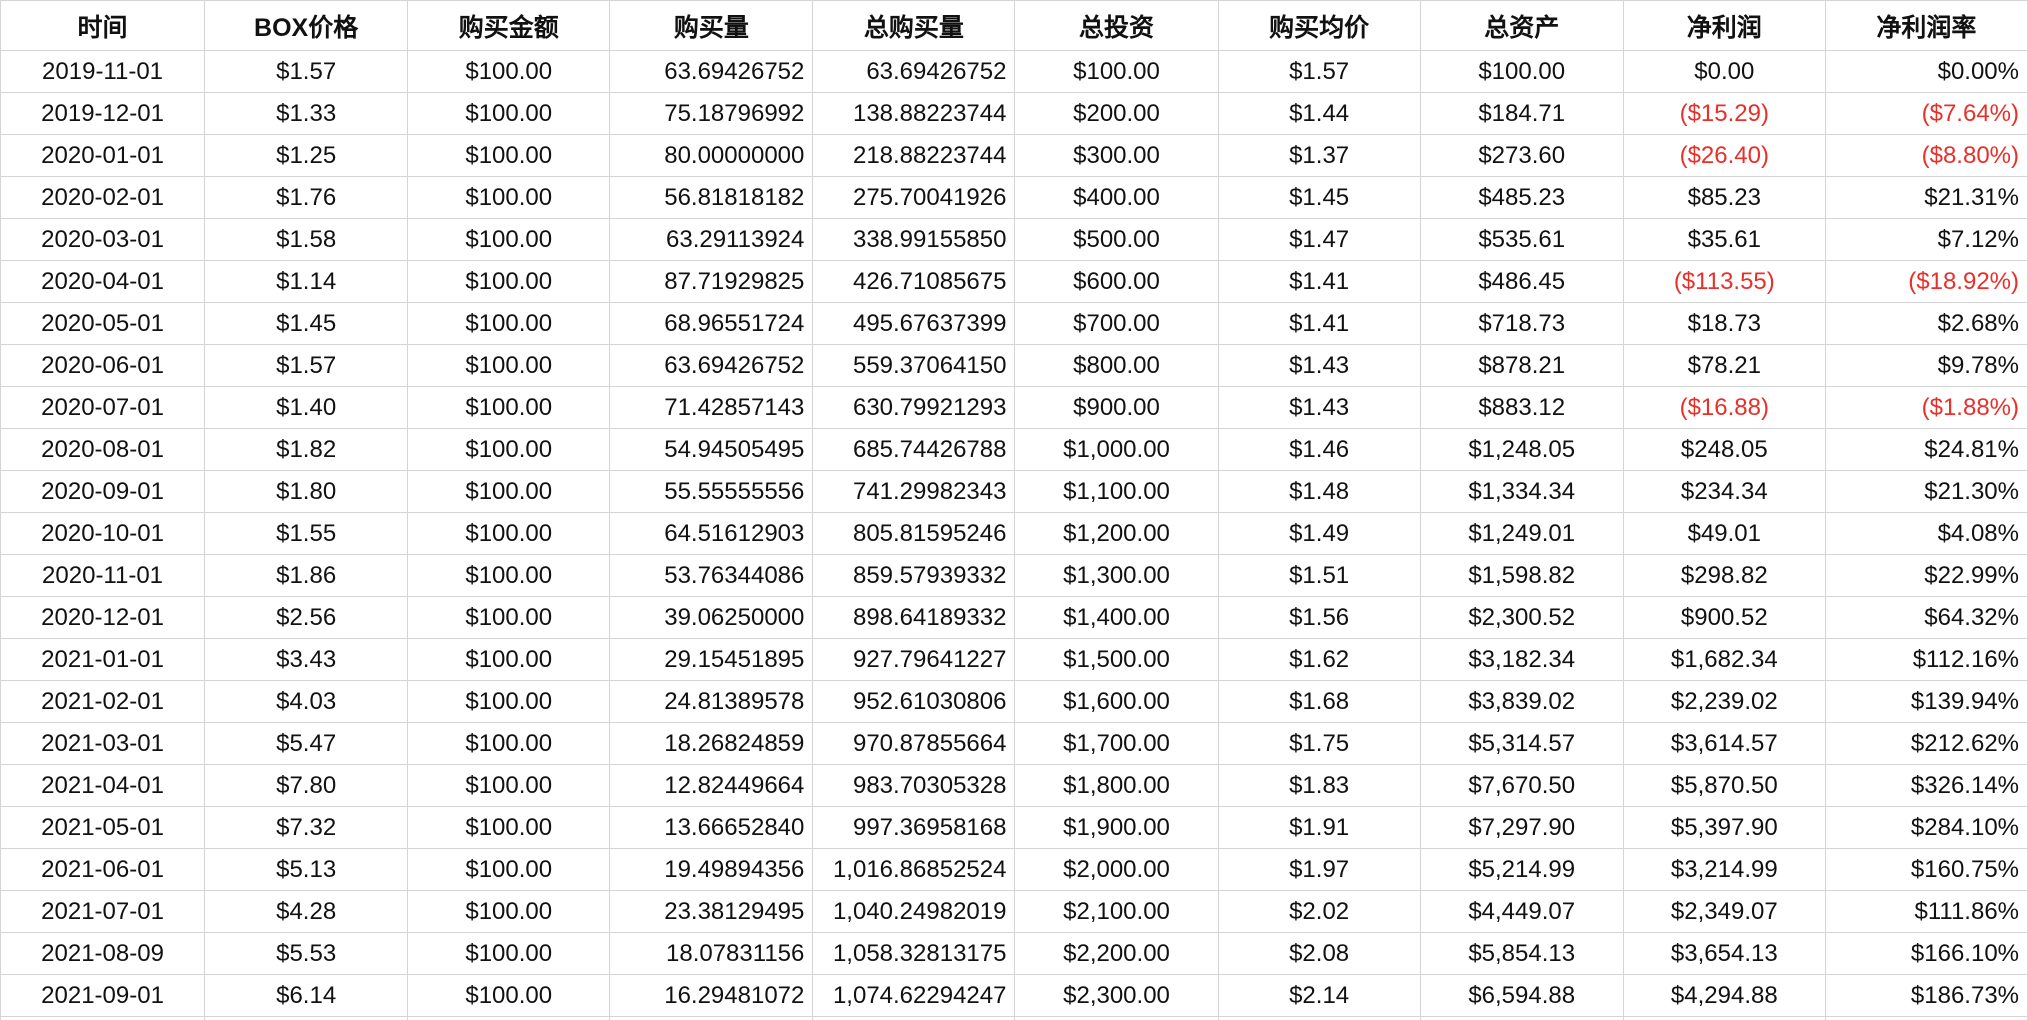  Describe the element at coordinates (1926, 323) in the screenshot. I see `cell-net-profit-rate: $2.68%` at that location.